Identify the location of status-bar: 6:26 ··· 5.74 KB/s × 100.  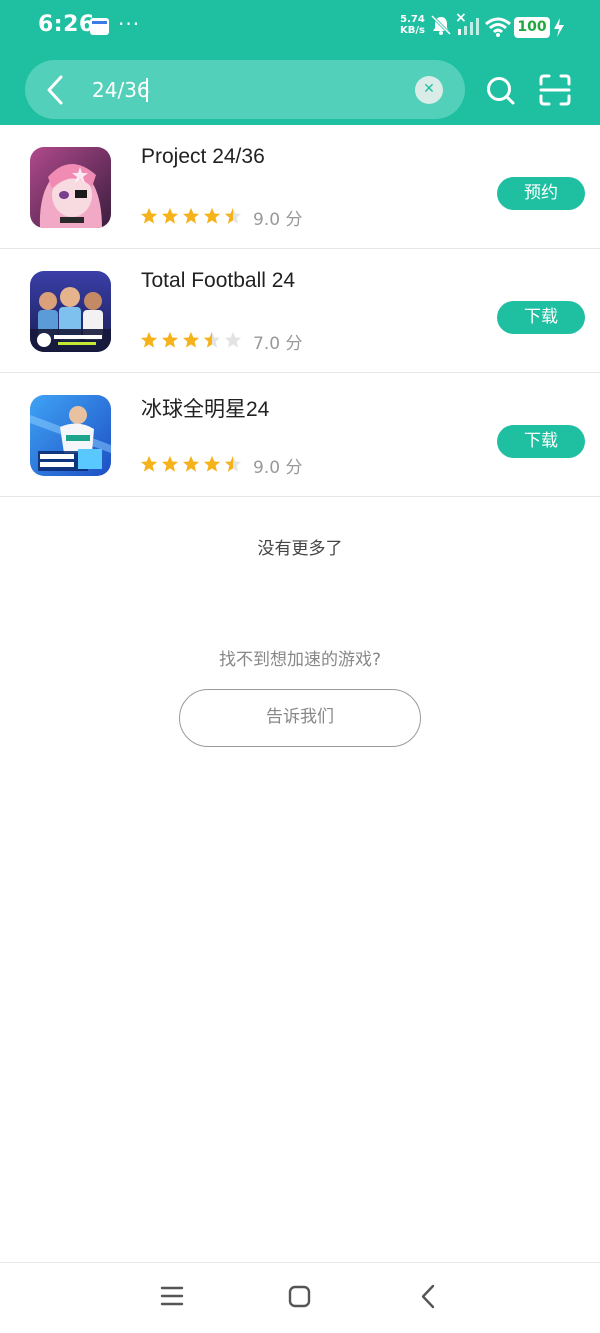
(300, 28).